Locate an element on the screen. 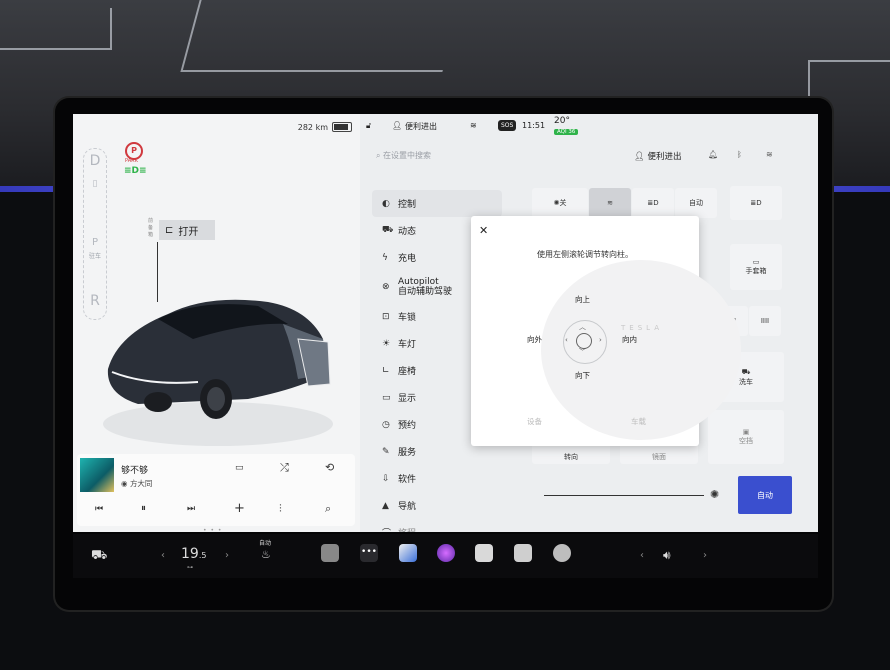  settings-profile: 👤︎ 便利进出 is located at coordinates (658, 156).